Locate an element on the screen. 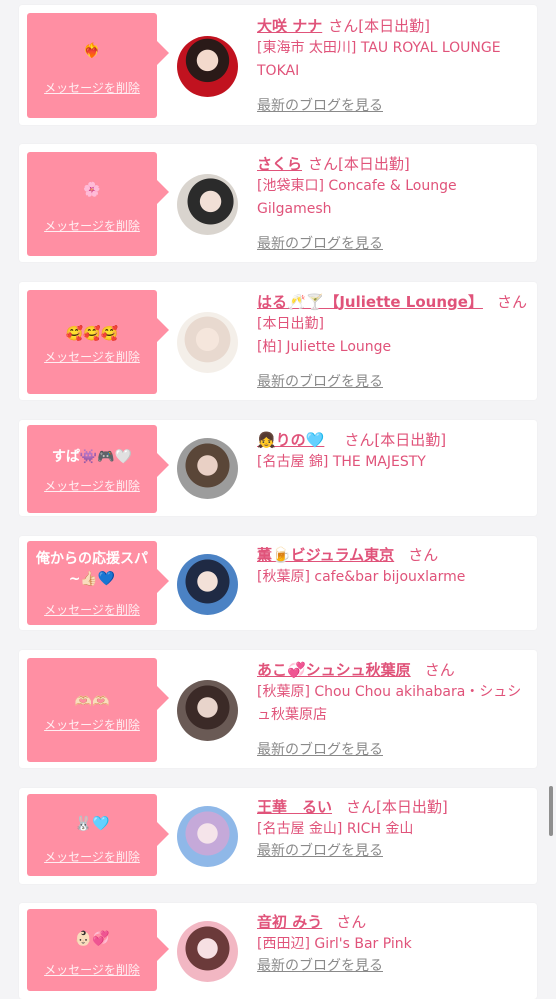 The height and width of the screenshot is (999, 556). message-bubble: 👶🏻💞 メッセージを削除 is located at coordinates (98, 950).